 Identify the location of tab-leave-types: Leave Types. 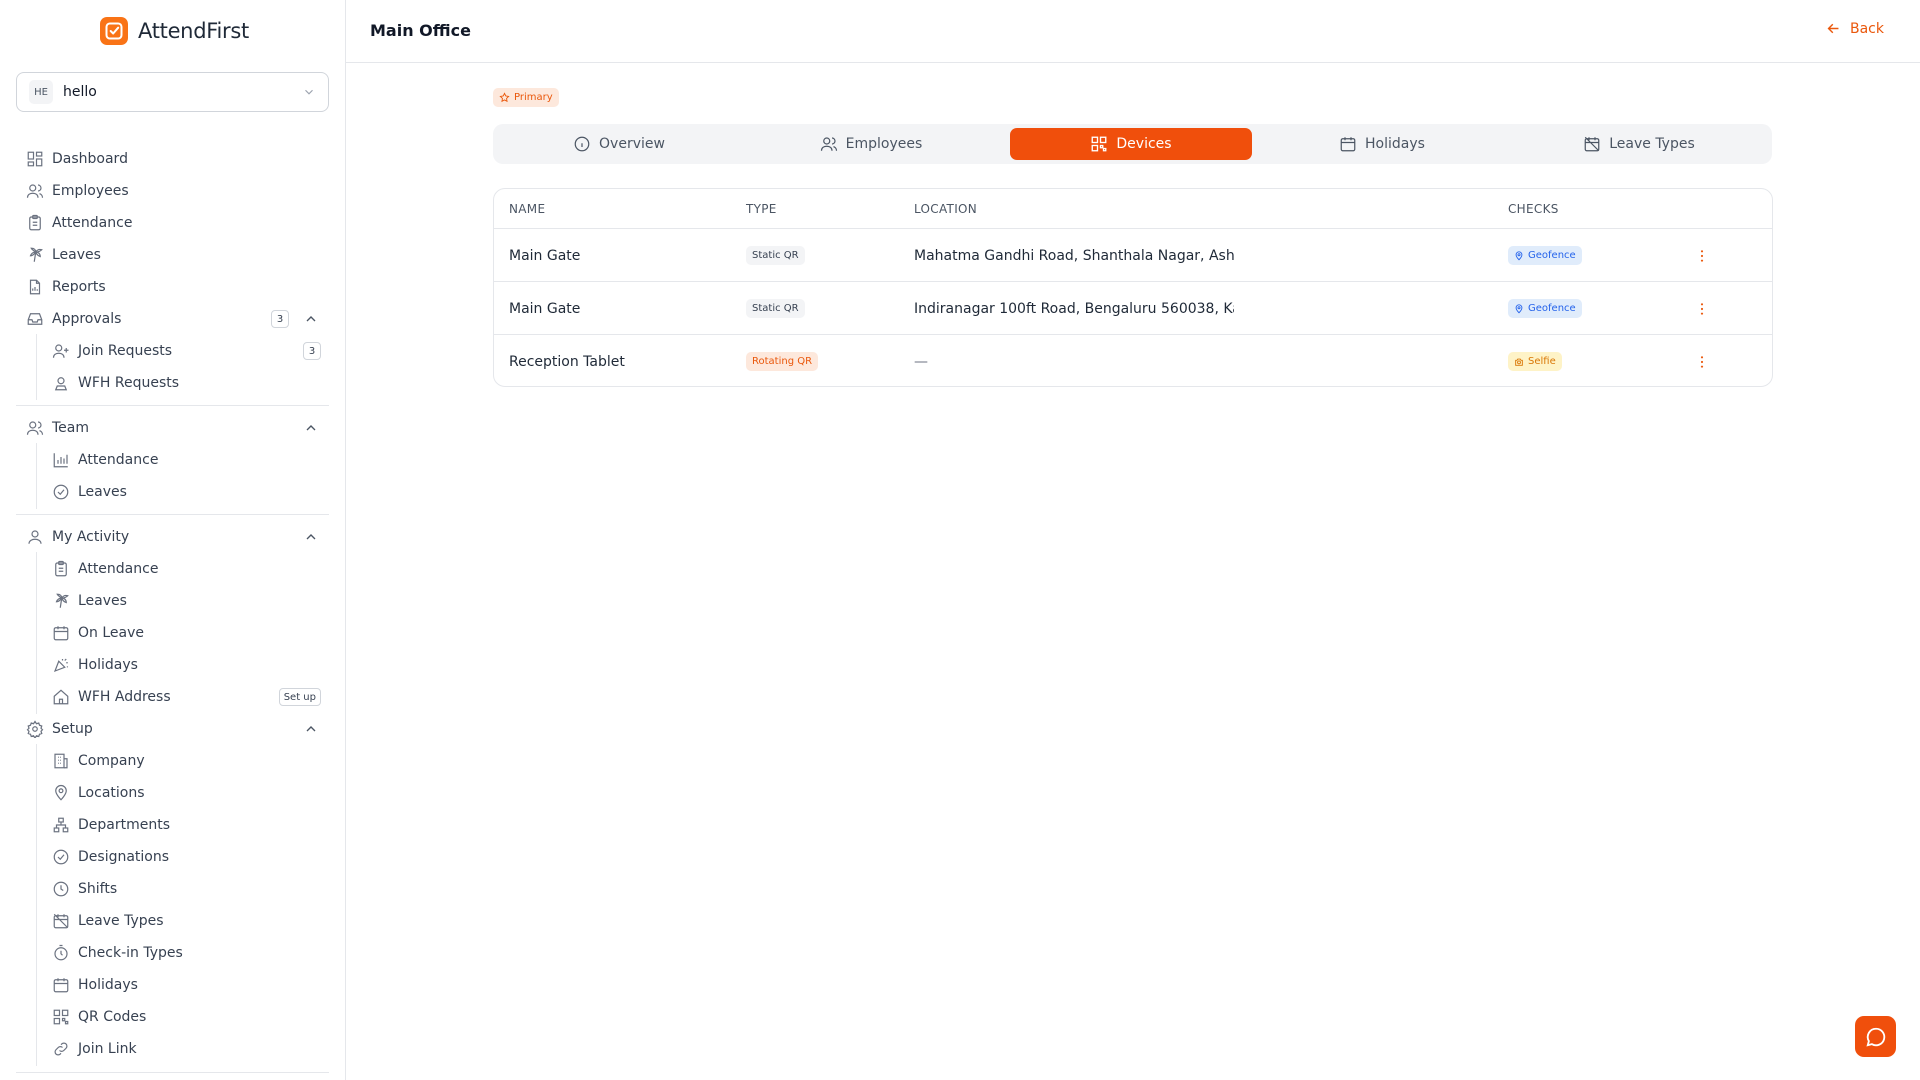
(1639, 144).